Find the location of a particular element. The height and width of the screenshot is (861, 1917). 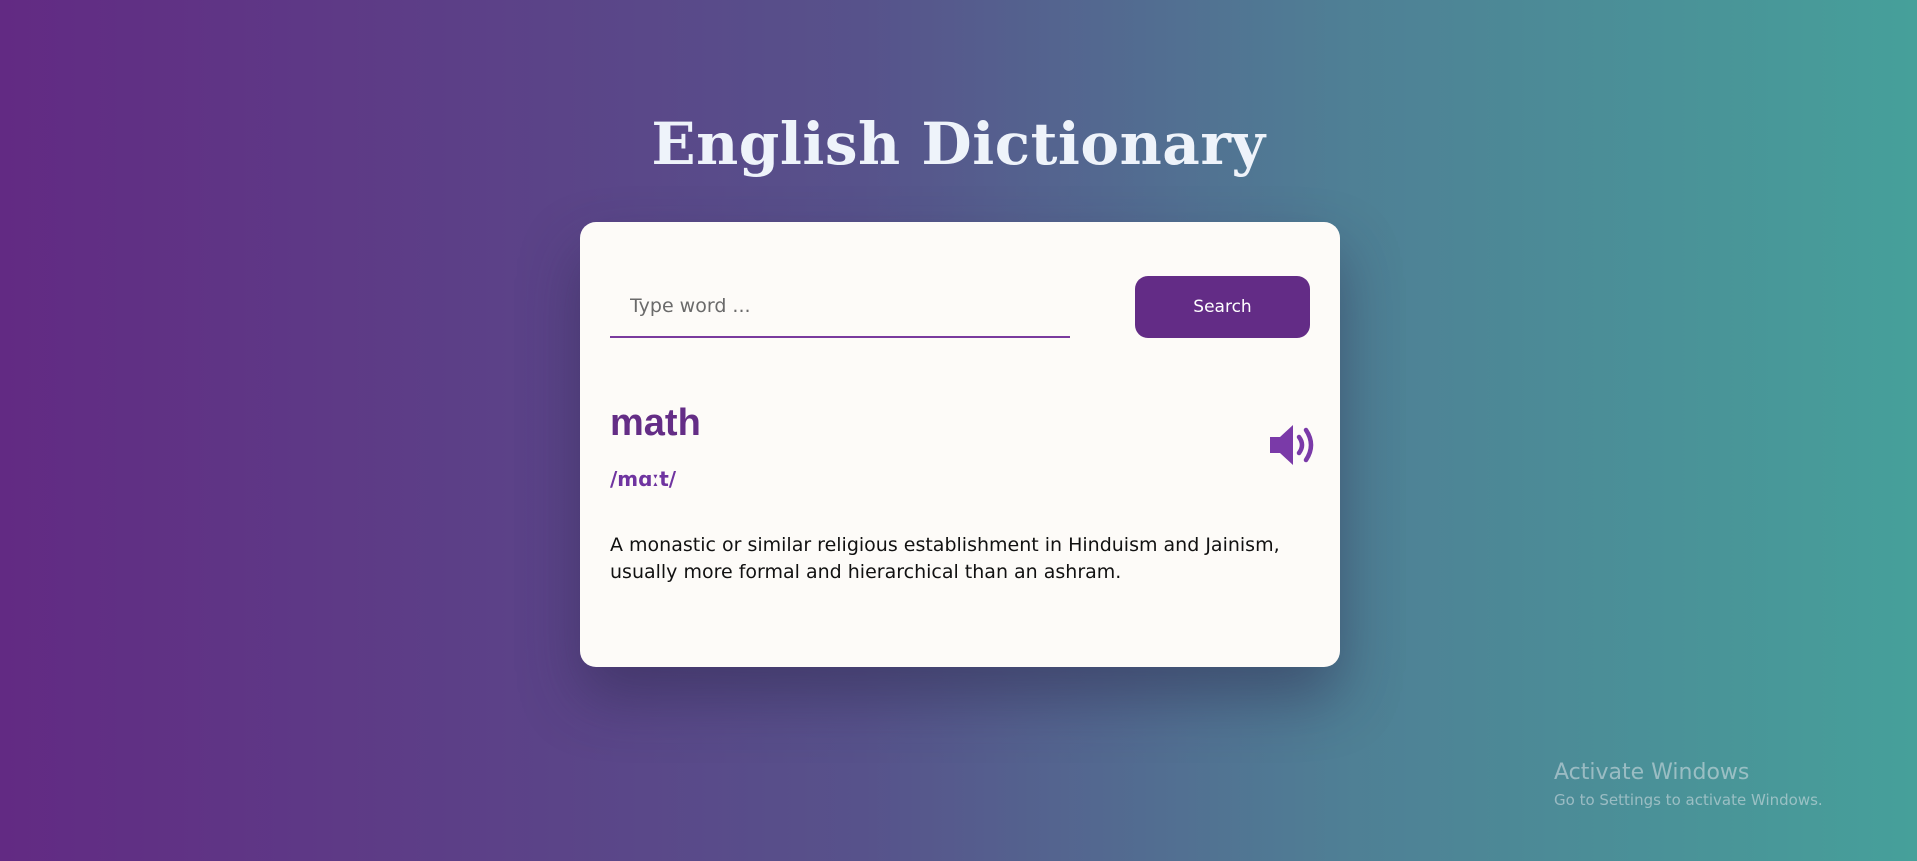

search-field is located at coordinates (840, 307).